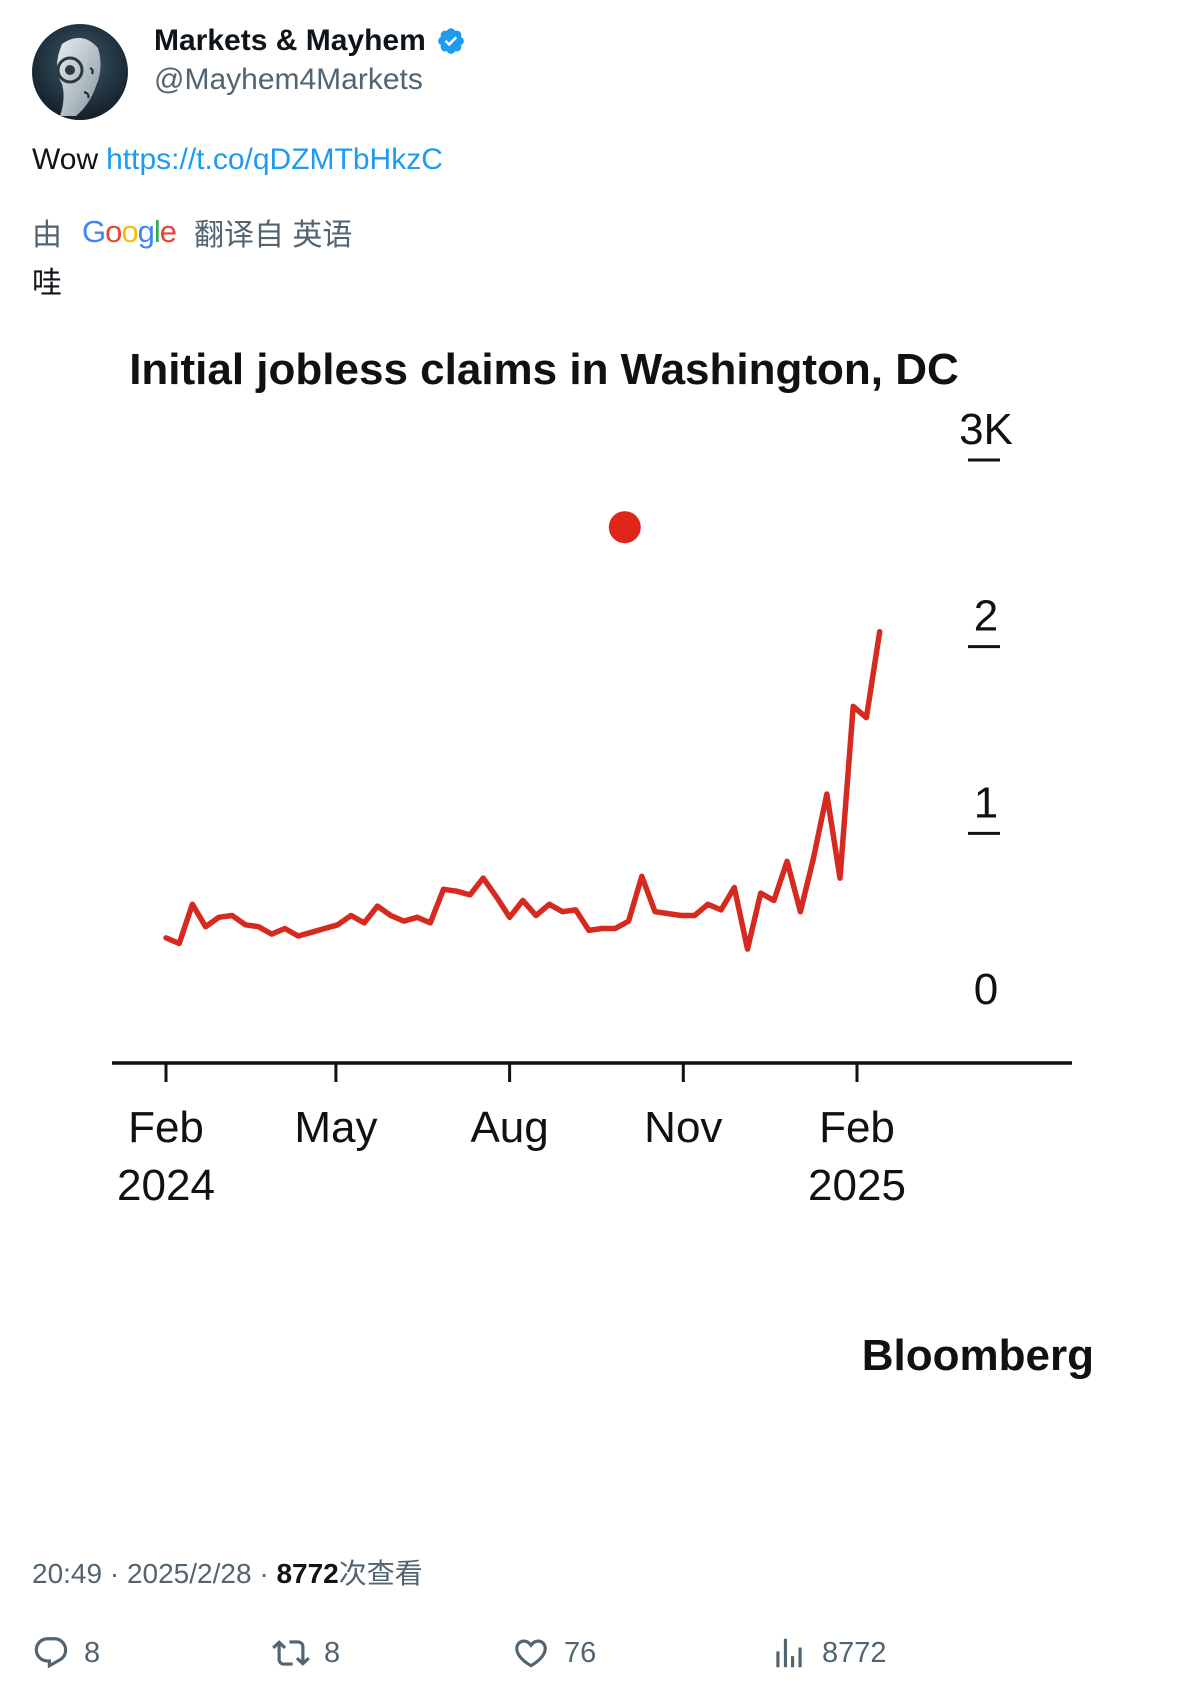  Describe the element at coordinates (273, 235) in the screenshot. I see `translation-suffix: 翻译自 英语` at that location.